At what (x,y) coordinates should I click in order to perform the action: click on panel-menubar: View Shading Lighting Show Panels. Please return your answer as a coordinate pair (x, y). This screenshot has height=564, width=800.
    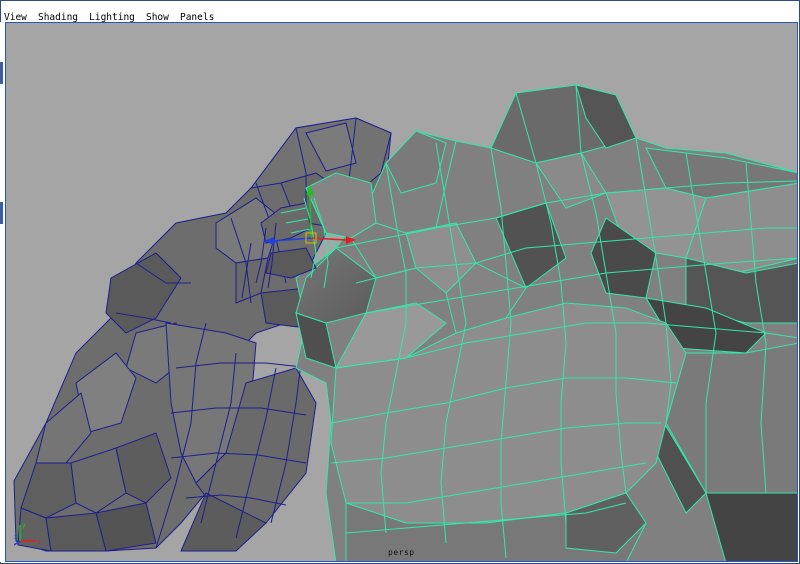
    Looking at the image, I should click on (400, 14).